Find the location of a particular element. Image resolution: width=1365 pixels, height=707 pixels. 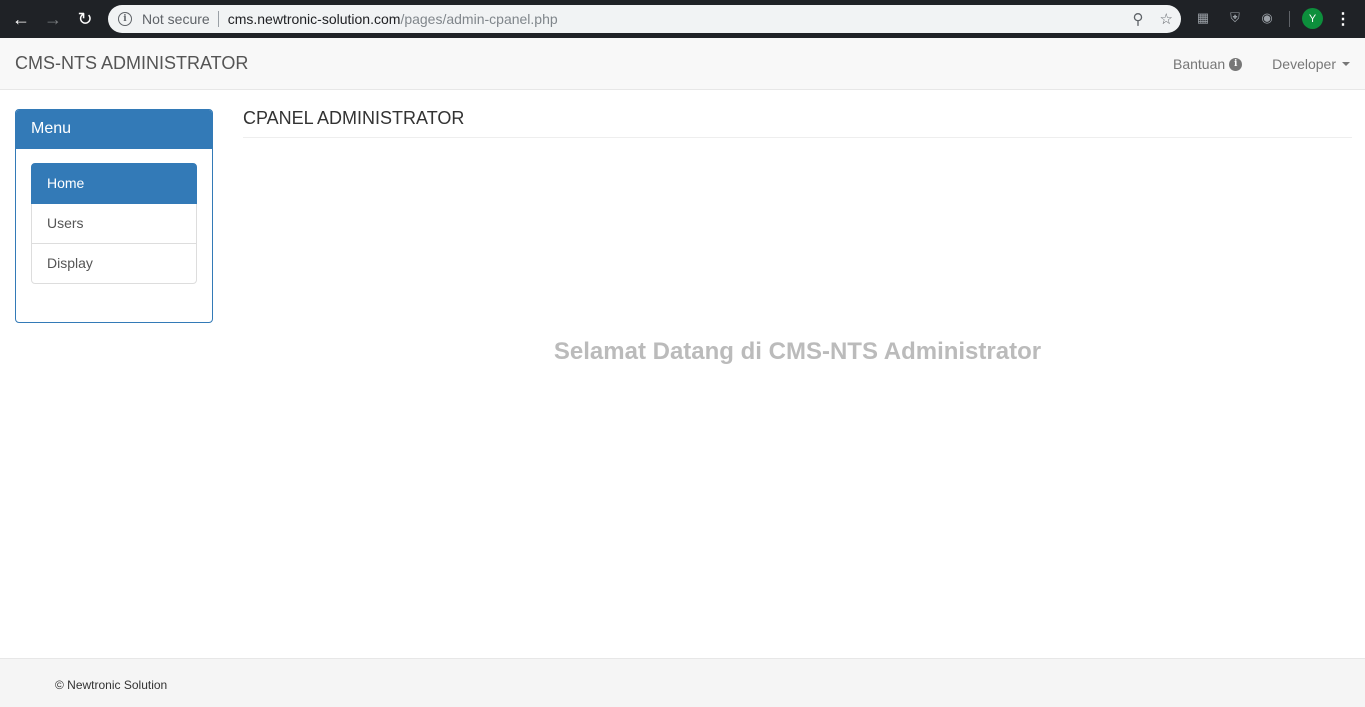

extension-icon: ▦ is located at coordinates (1203, 18).